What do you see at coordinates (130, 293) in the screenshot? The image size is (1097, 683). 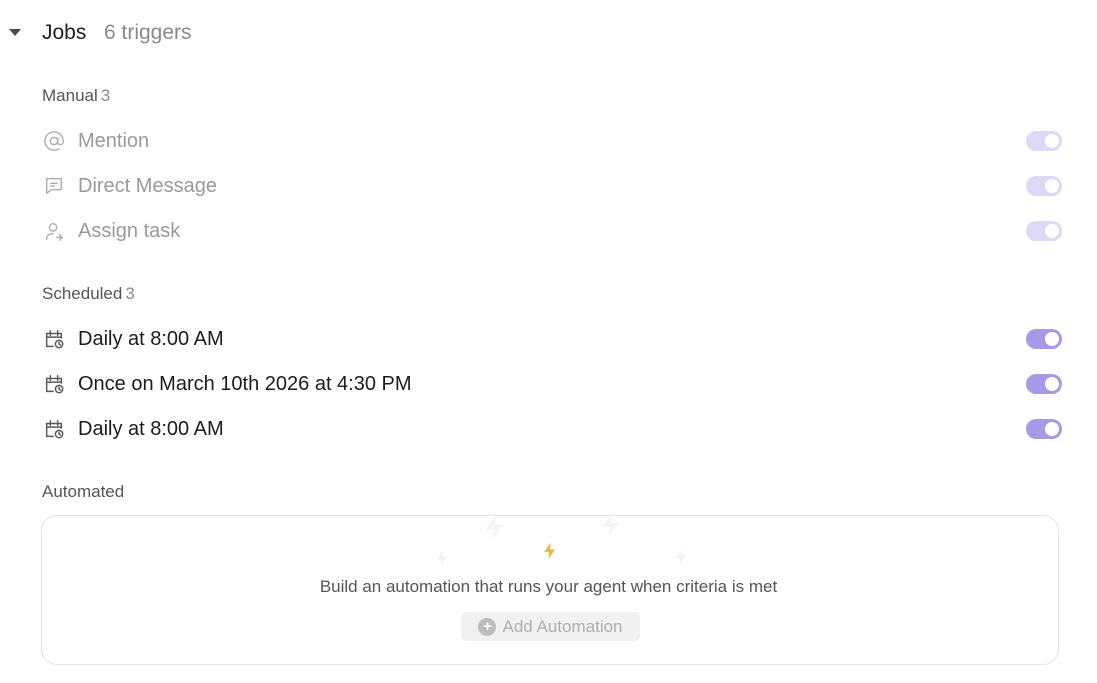 I see `scheduled-count: 3` at bounding box center [130, 293].